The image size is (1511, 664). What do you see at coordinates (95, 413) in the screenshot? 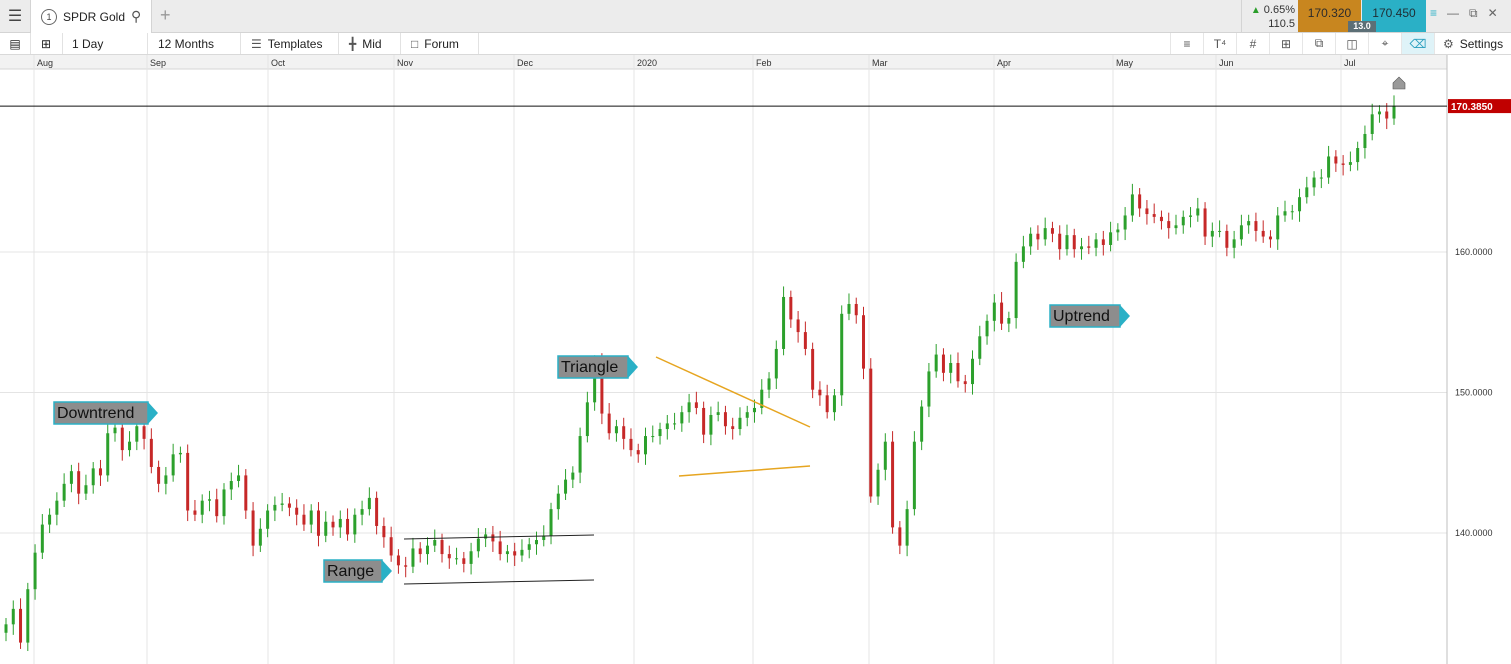
I see `annotation-label: Downtrend` at bounding box center [95, 413].